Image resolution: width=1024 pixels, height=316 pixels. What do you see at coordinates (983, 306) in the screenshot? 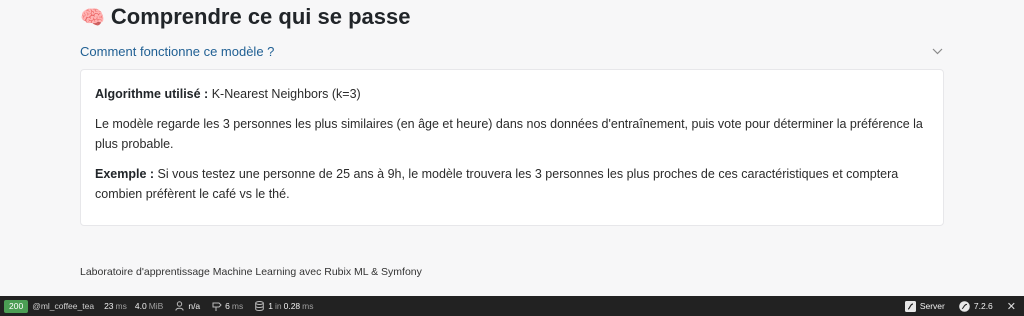
I see `php-version: 7.2.6` at bounding box center [983, 306].